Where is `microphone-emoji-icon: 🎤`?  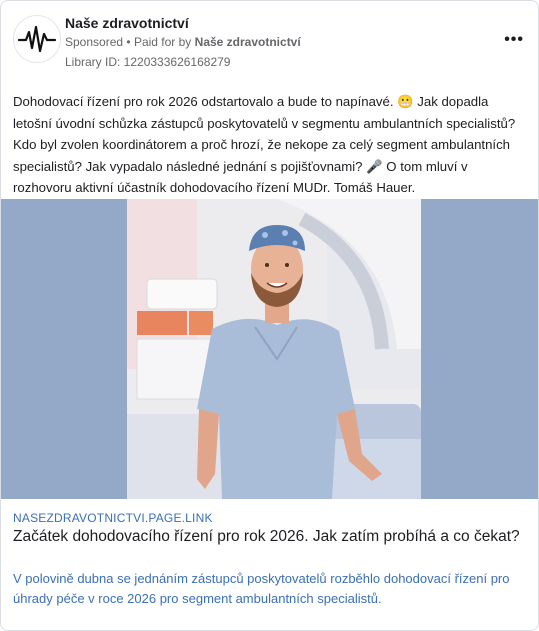 microphone-emoji-icon: 🎤 is located at coordinates (374, 166).